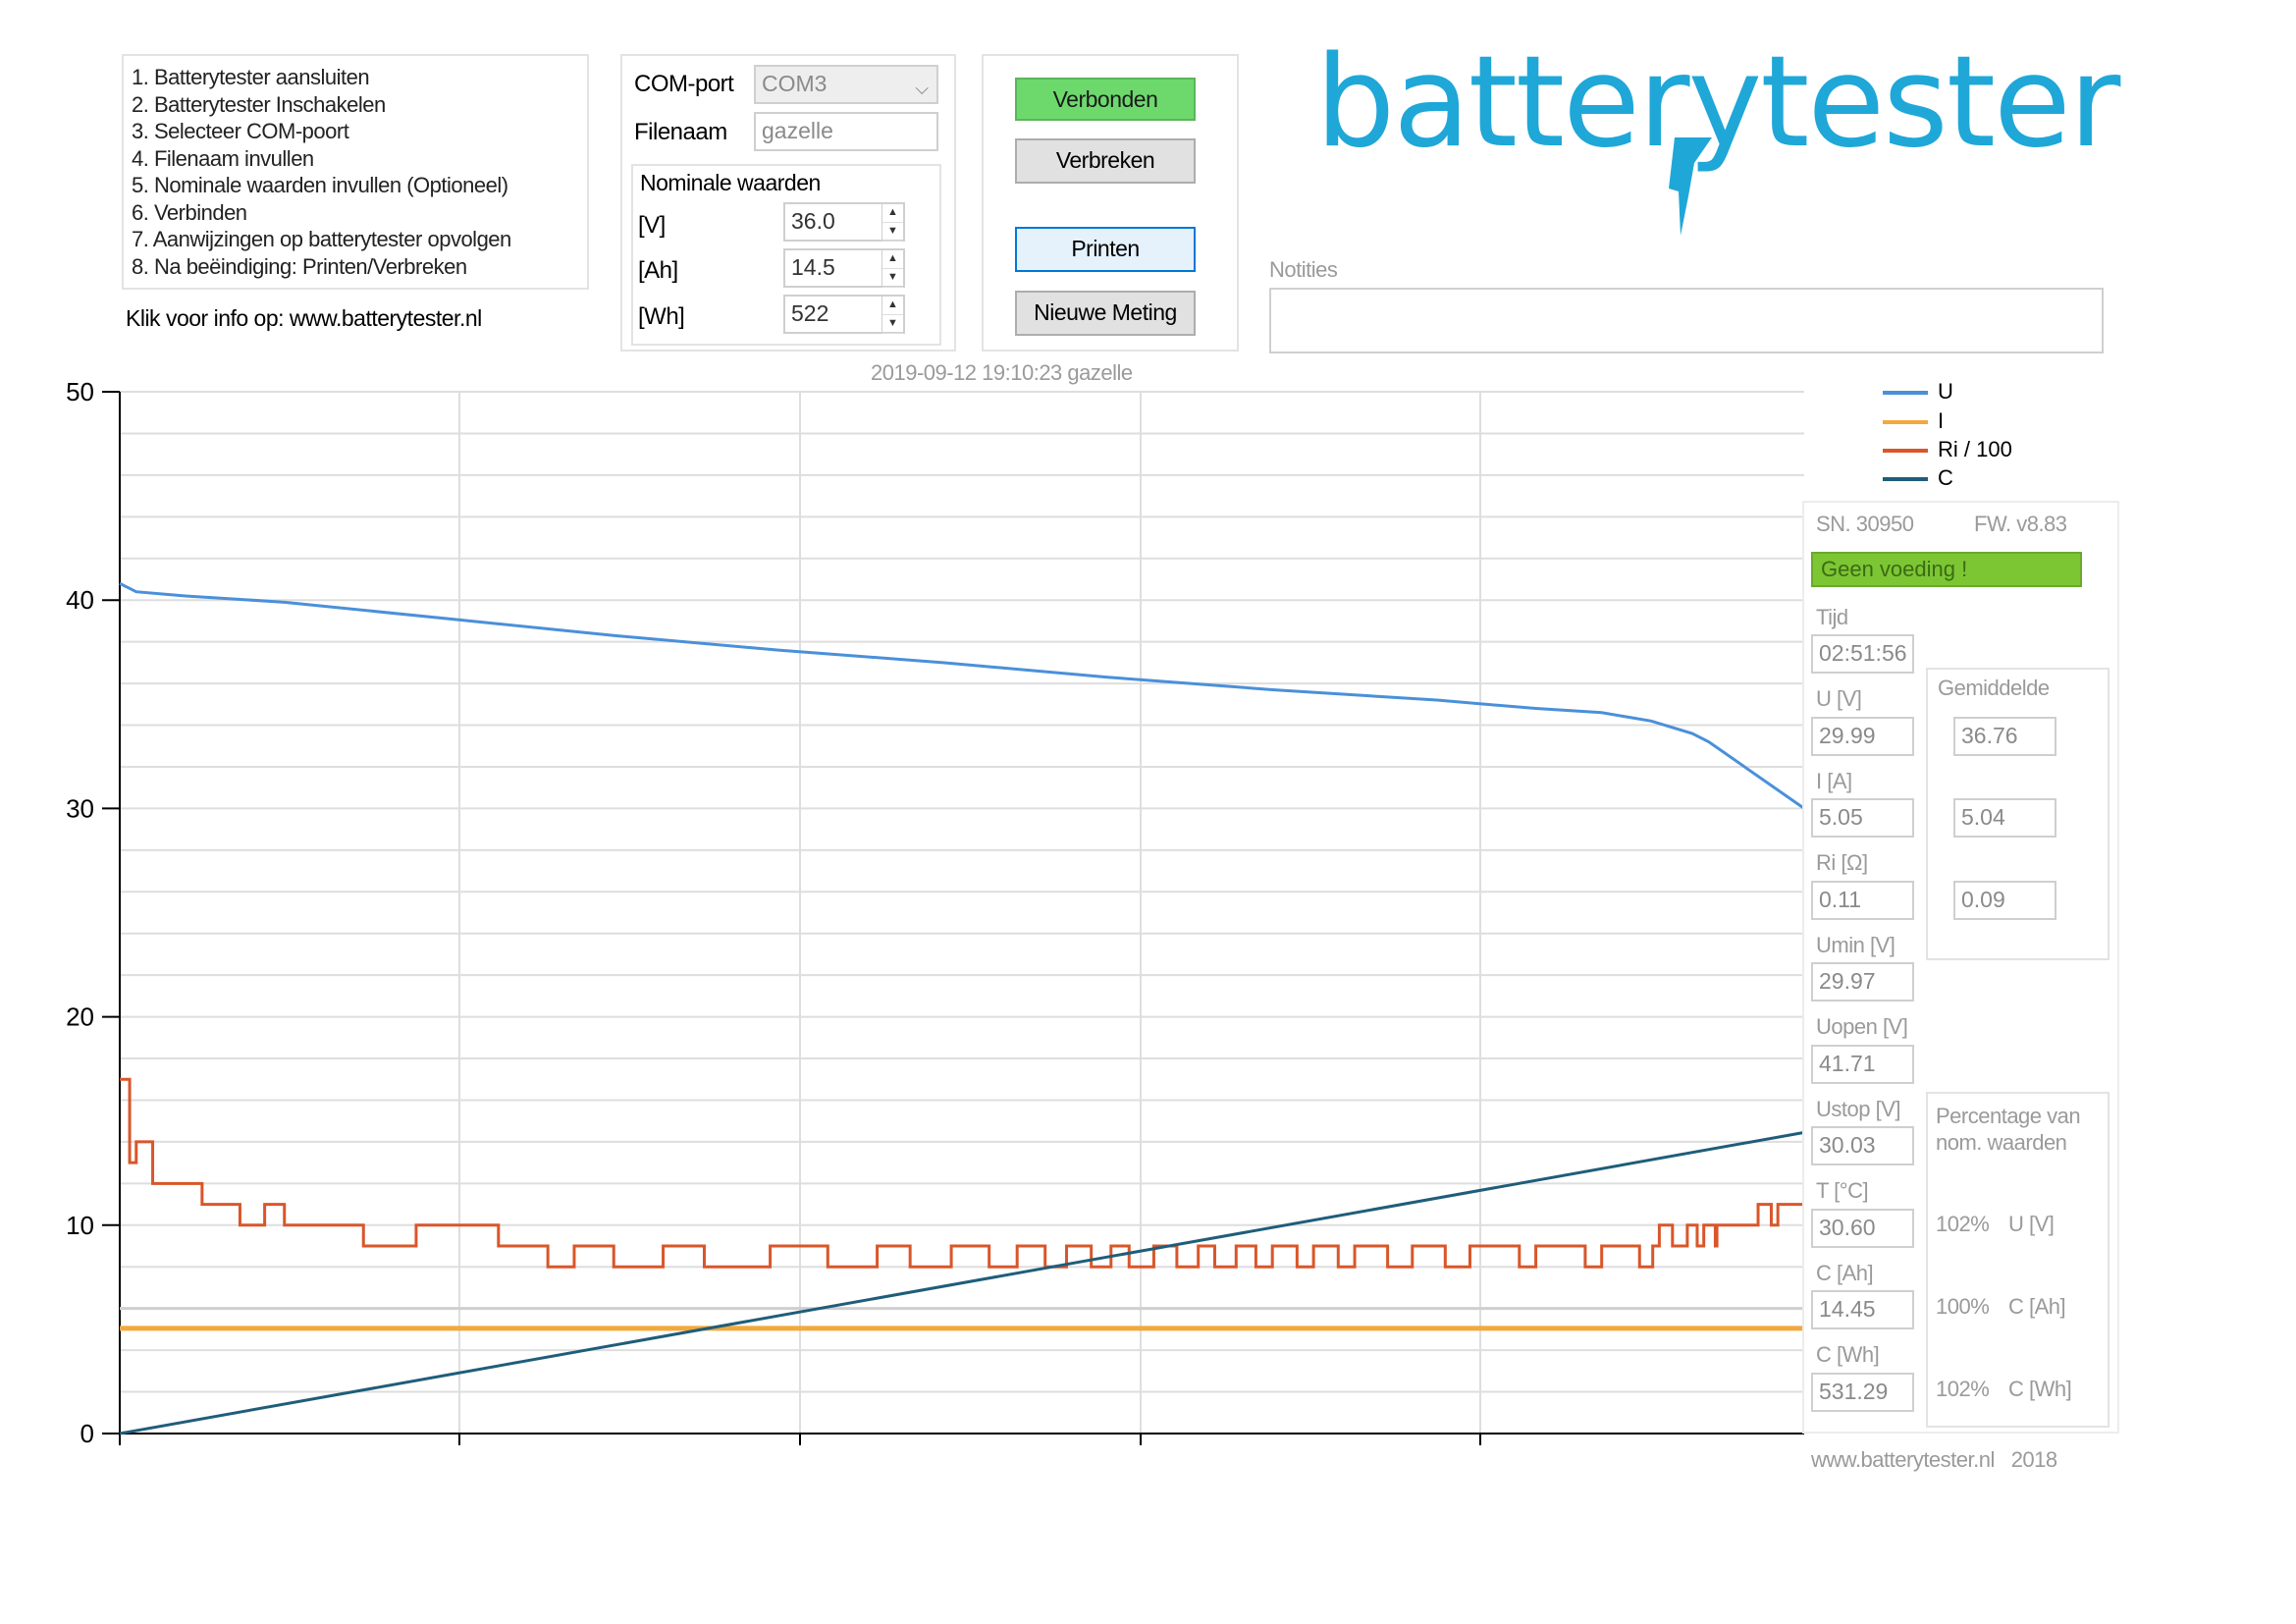 The image size is (2296, 1624). What do you see at coordinates (1941, 420) in the screenshot?
I see `legend-label-i: I` at bounding box center [1941, 420].